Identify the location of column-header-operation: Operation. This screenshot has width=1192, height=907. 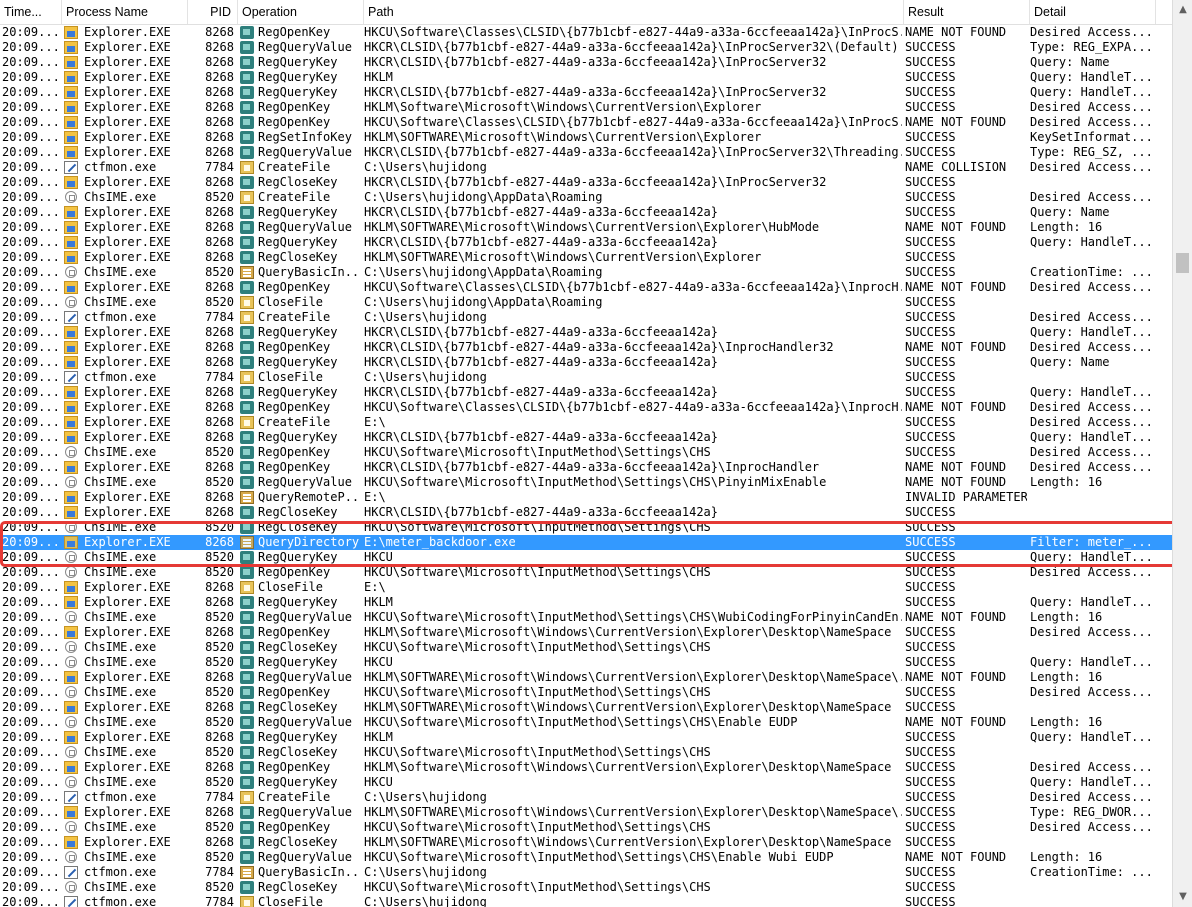
(301, 12).